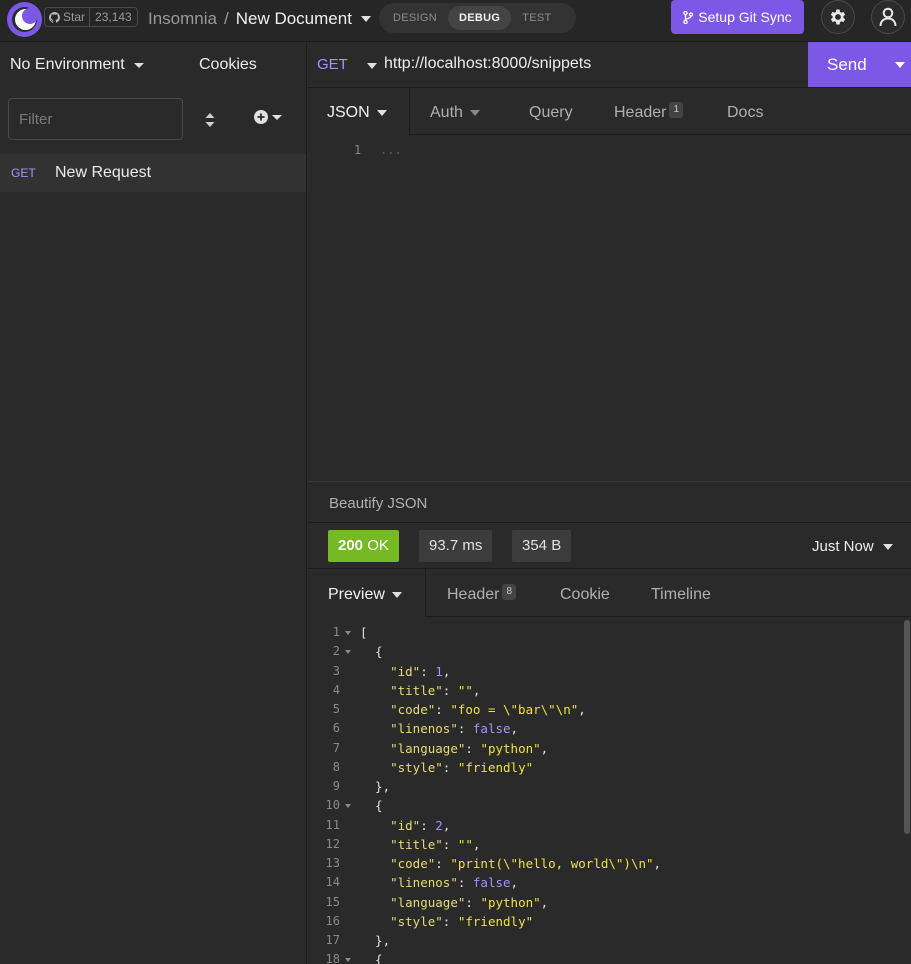  What do you see at coordinates (745, 111) in the screenshot?
I see `tab-docs: Docs` at bounding box center [745, 111].